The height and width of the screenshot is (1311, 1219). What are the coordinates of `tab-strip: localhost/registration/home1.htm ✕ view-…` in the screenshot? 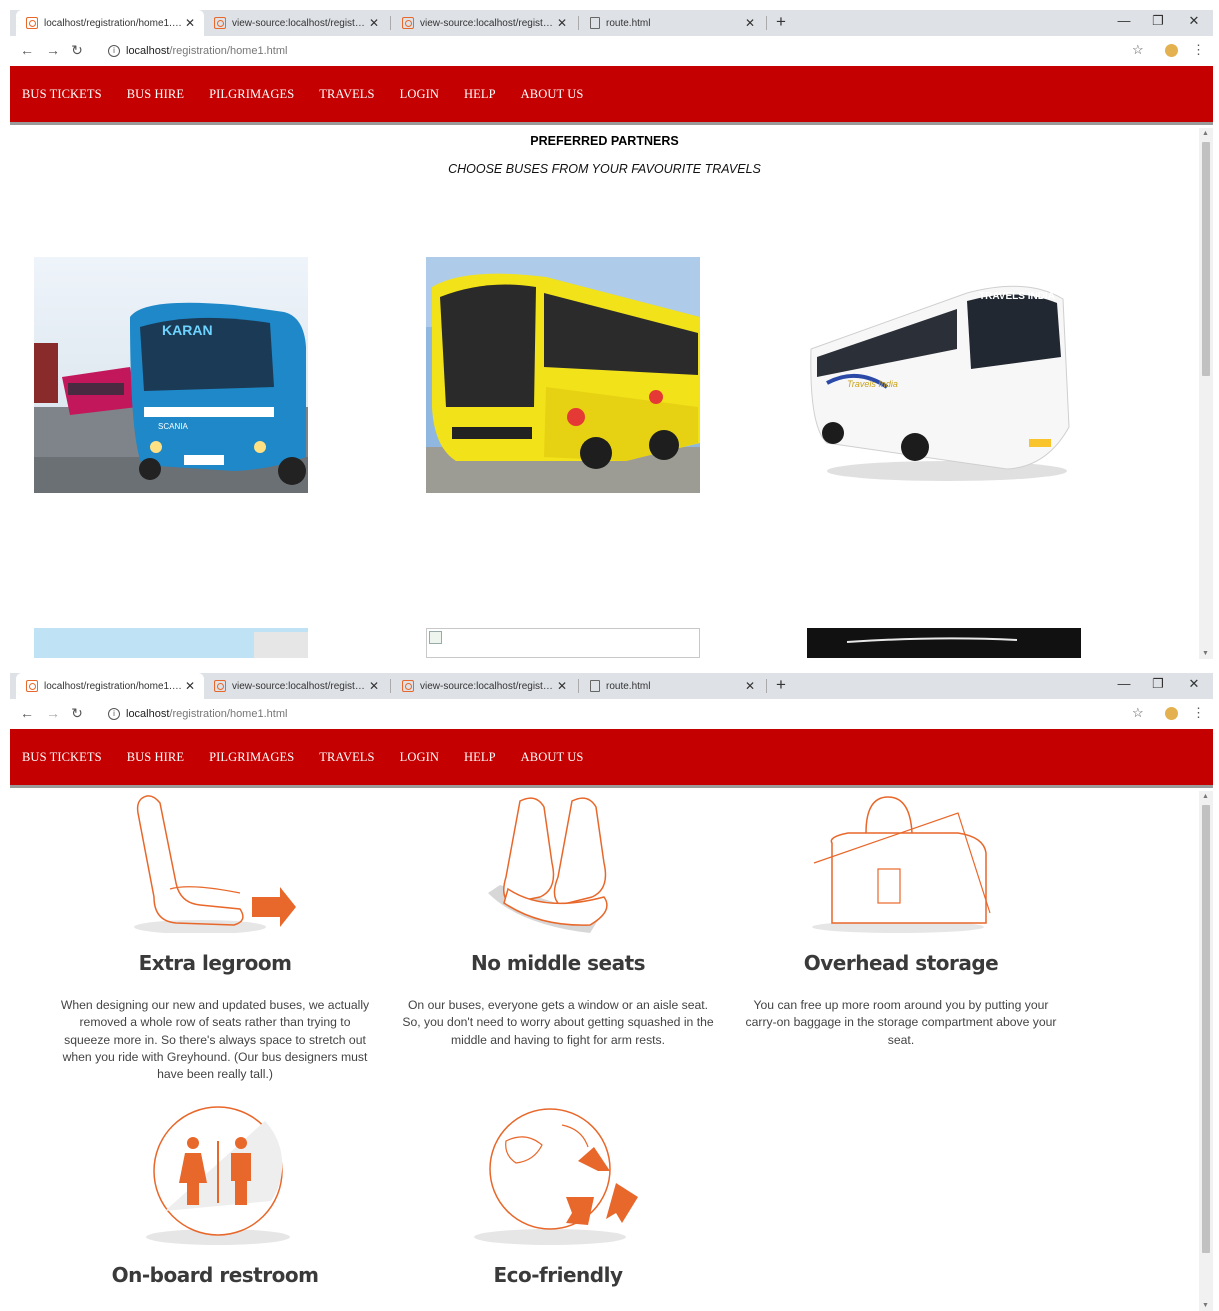 It's located at (611, 23).